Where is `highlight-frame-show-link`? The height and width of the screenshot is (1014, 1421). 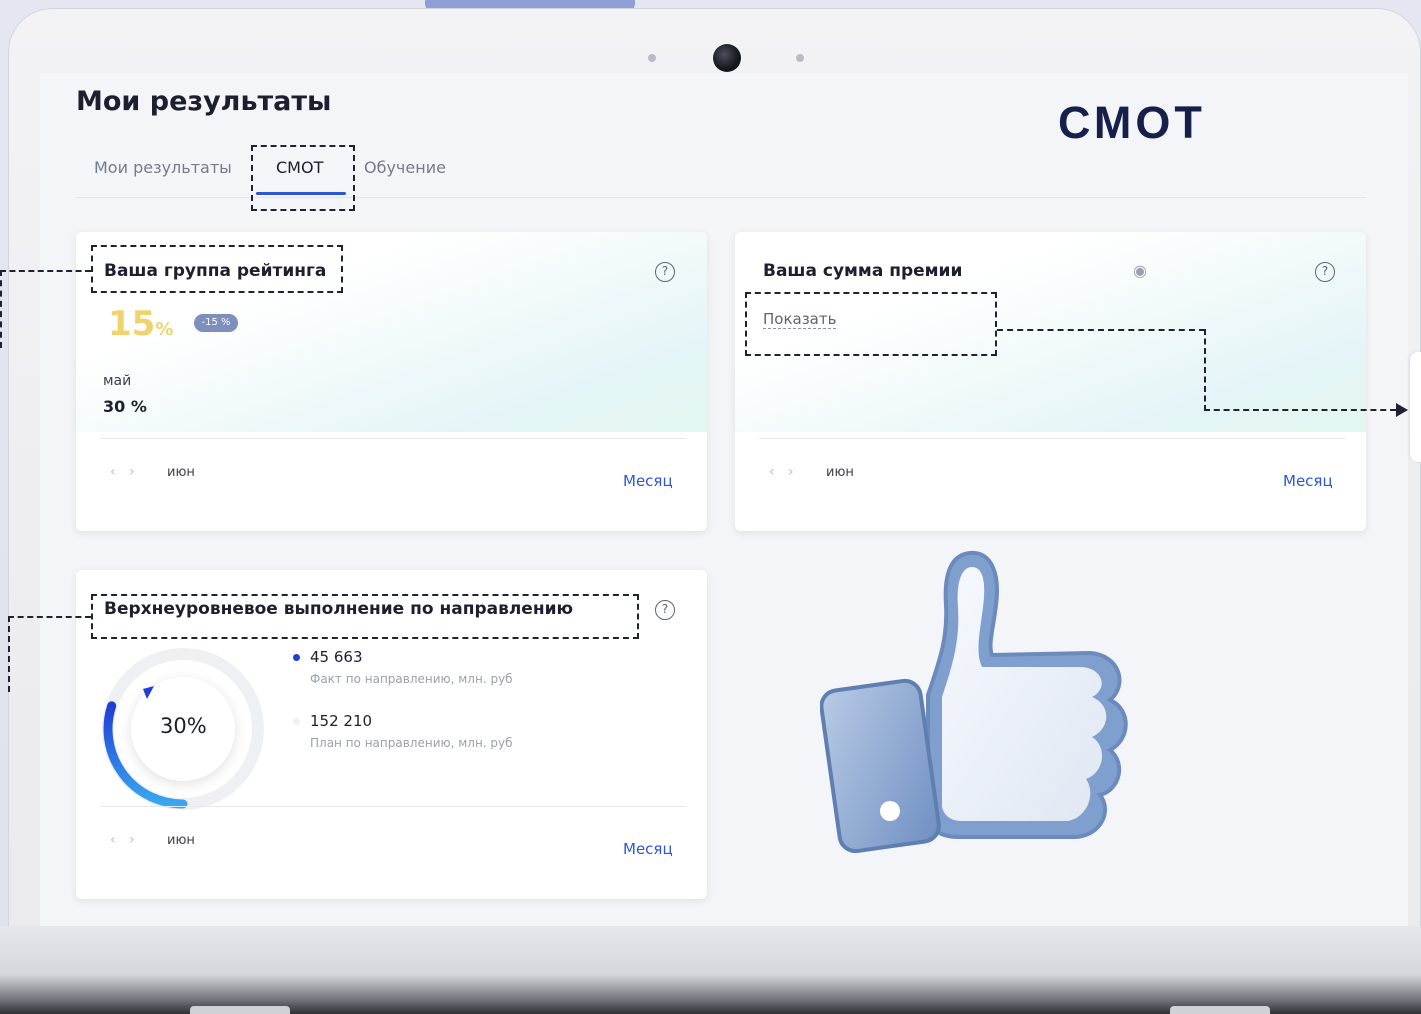 highlight-frame-show-link is located at coordinates (871, 324).